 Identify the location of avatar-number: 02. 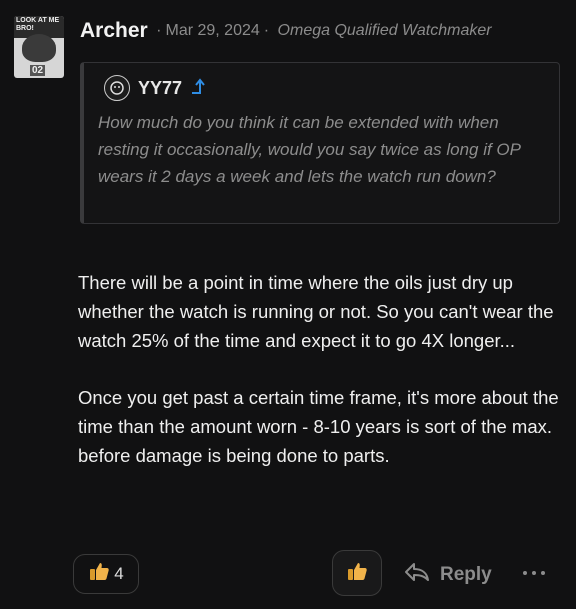
(38, 70).